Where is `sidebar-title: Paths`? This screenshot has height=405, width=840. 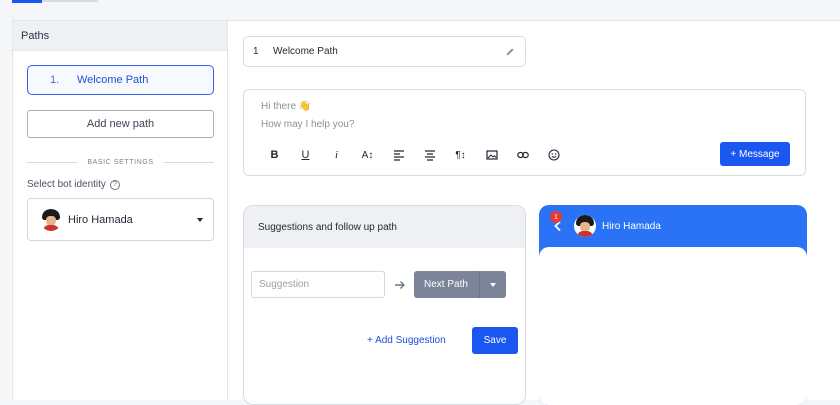 sidebar-title: Paths is located at coordinates (120, 36).